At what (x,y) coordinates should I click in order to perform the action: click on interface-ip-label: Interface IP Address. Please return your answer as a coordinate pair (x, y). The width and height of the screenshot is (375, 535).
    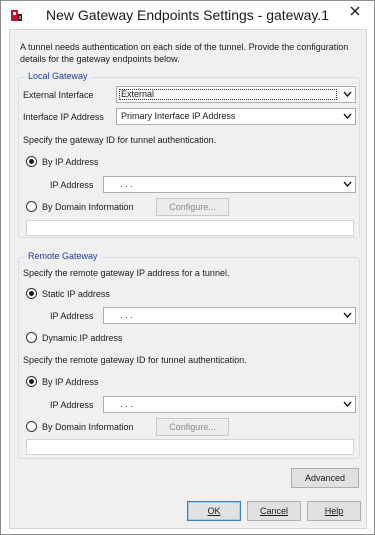
    Looking at the image, I should click on (63, 117).